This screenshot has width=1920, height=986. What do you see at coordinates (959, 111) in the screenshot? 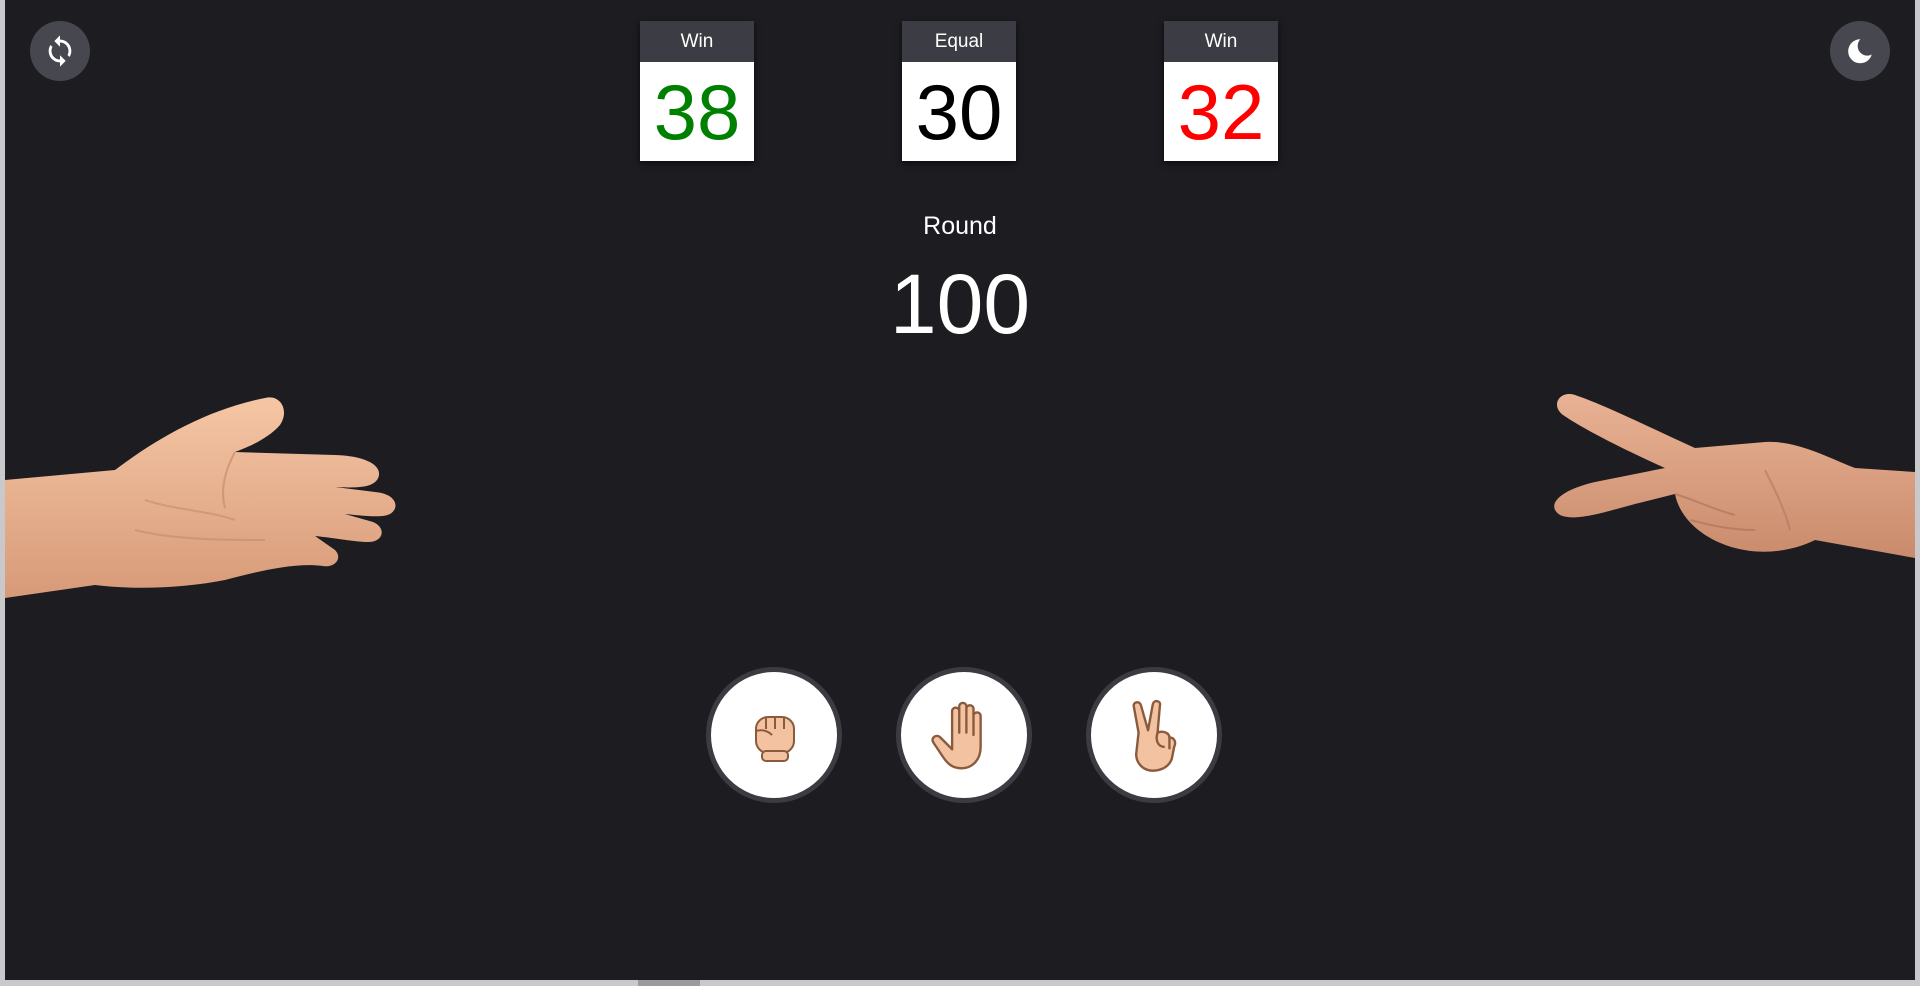
I see `draw-count: 30` at bounding box center [959, 111].